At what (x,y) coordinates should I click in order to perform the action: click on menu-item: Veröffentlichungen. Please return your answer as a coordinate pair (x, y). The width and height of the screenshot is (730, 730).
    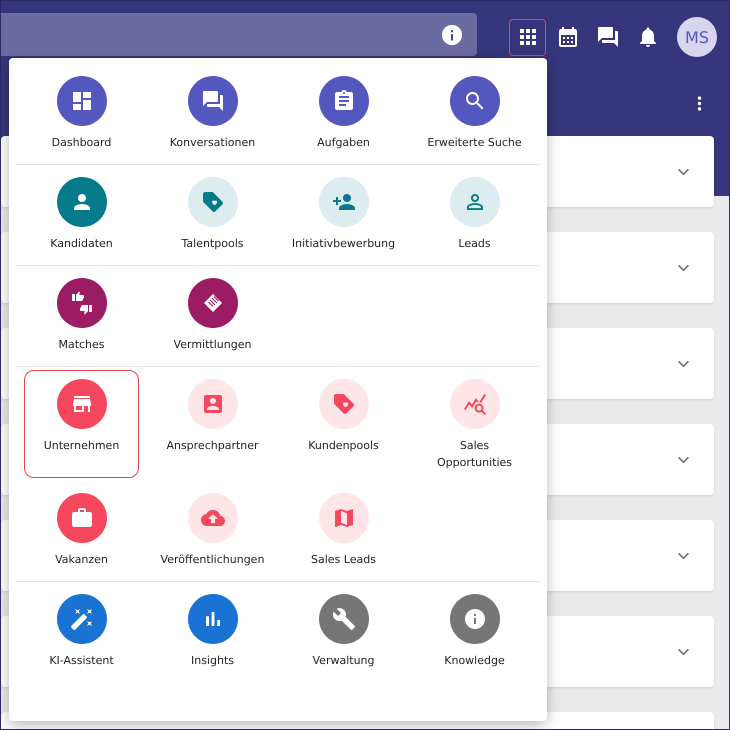
    Looking at the image, I should click on (212, 529).